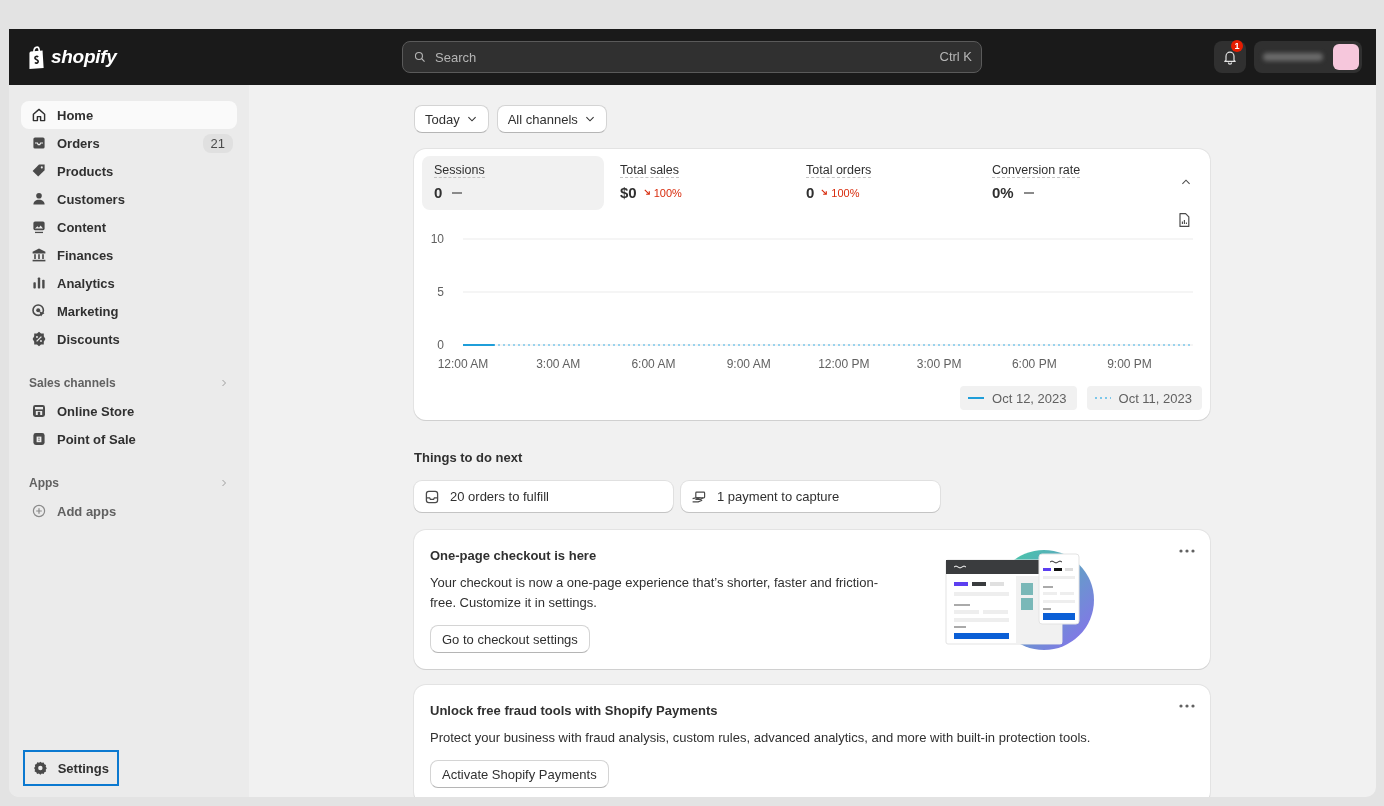 The image size is (1384, 806). Describe the element at coordinates (129, 143) in the screenshot. I see `nav-item: Orders 21` at that location.